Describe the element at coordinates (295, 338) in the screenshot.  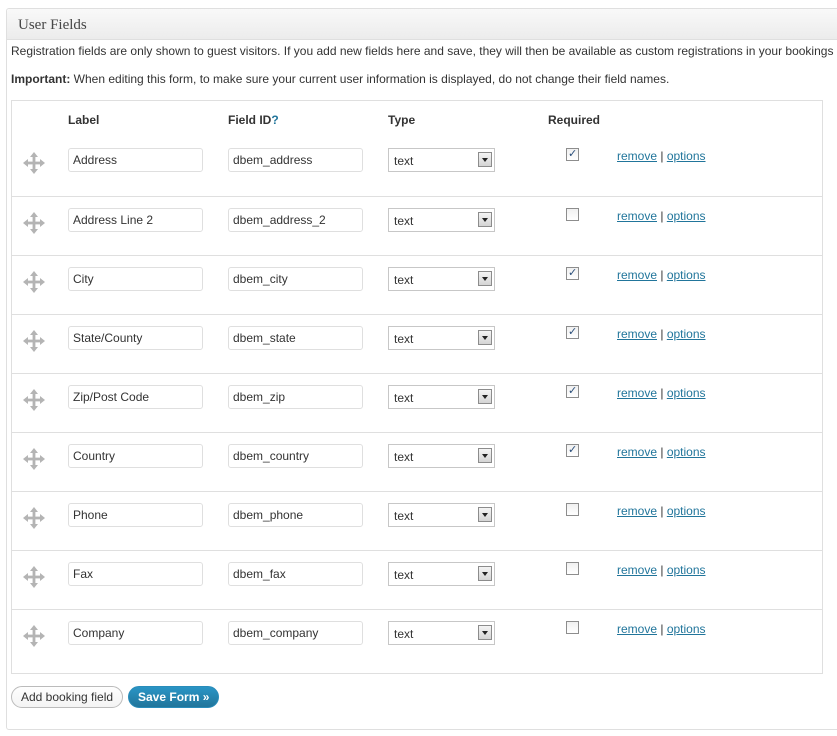
I see `field-id-input: dbem_state` at that location.